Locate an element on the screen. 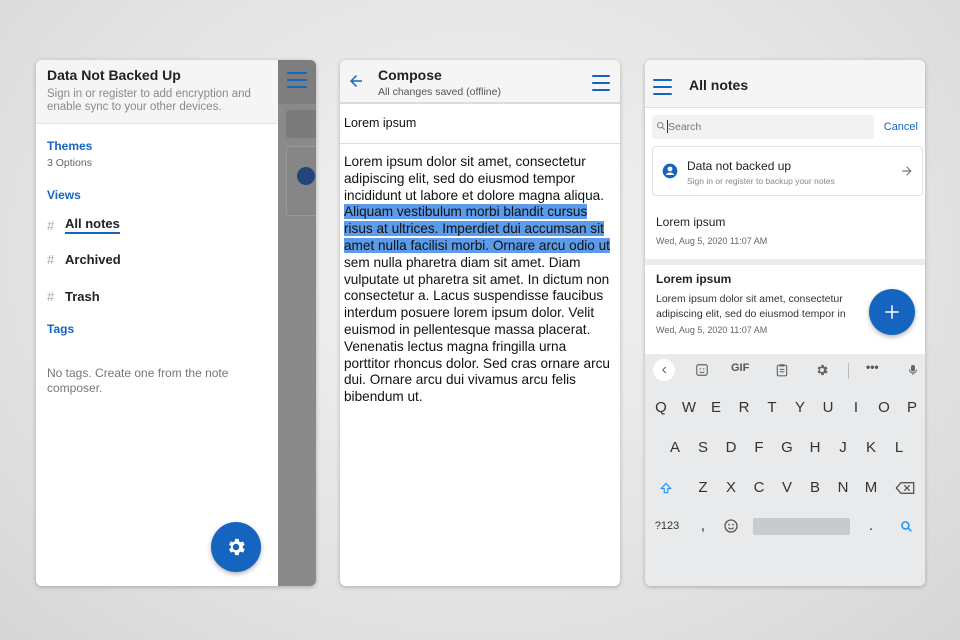 This screenshot has width=960, height=640. nav-item-all-notes: # All notes is located at coordinates (83, 225).